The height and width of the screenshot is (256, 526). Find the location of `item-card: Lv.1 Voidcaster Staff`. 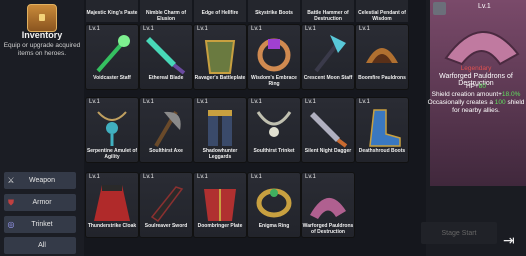

item-card: Lv.1 Voidcaster Staff is located at coordinates (112, 57).